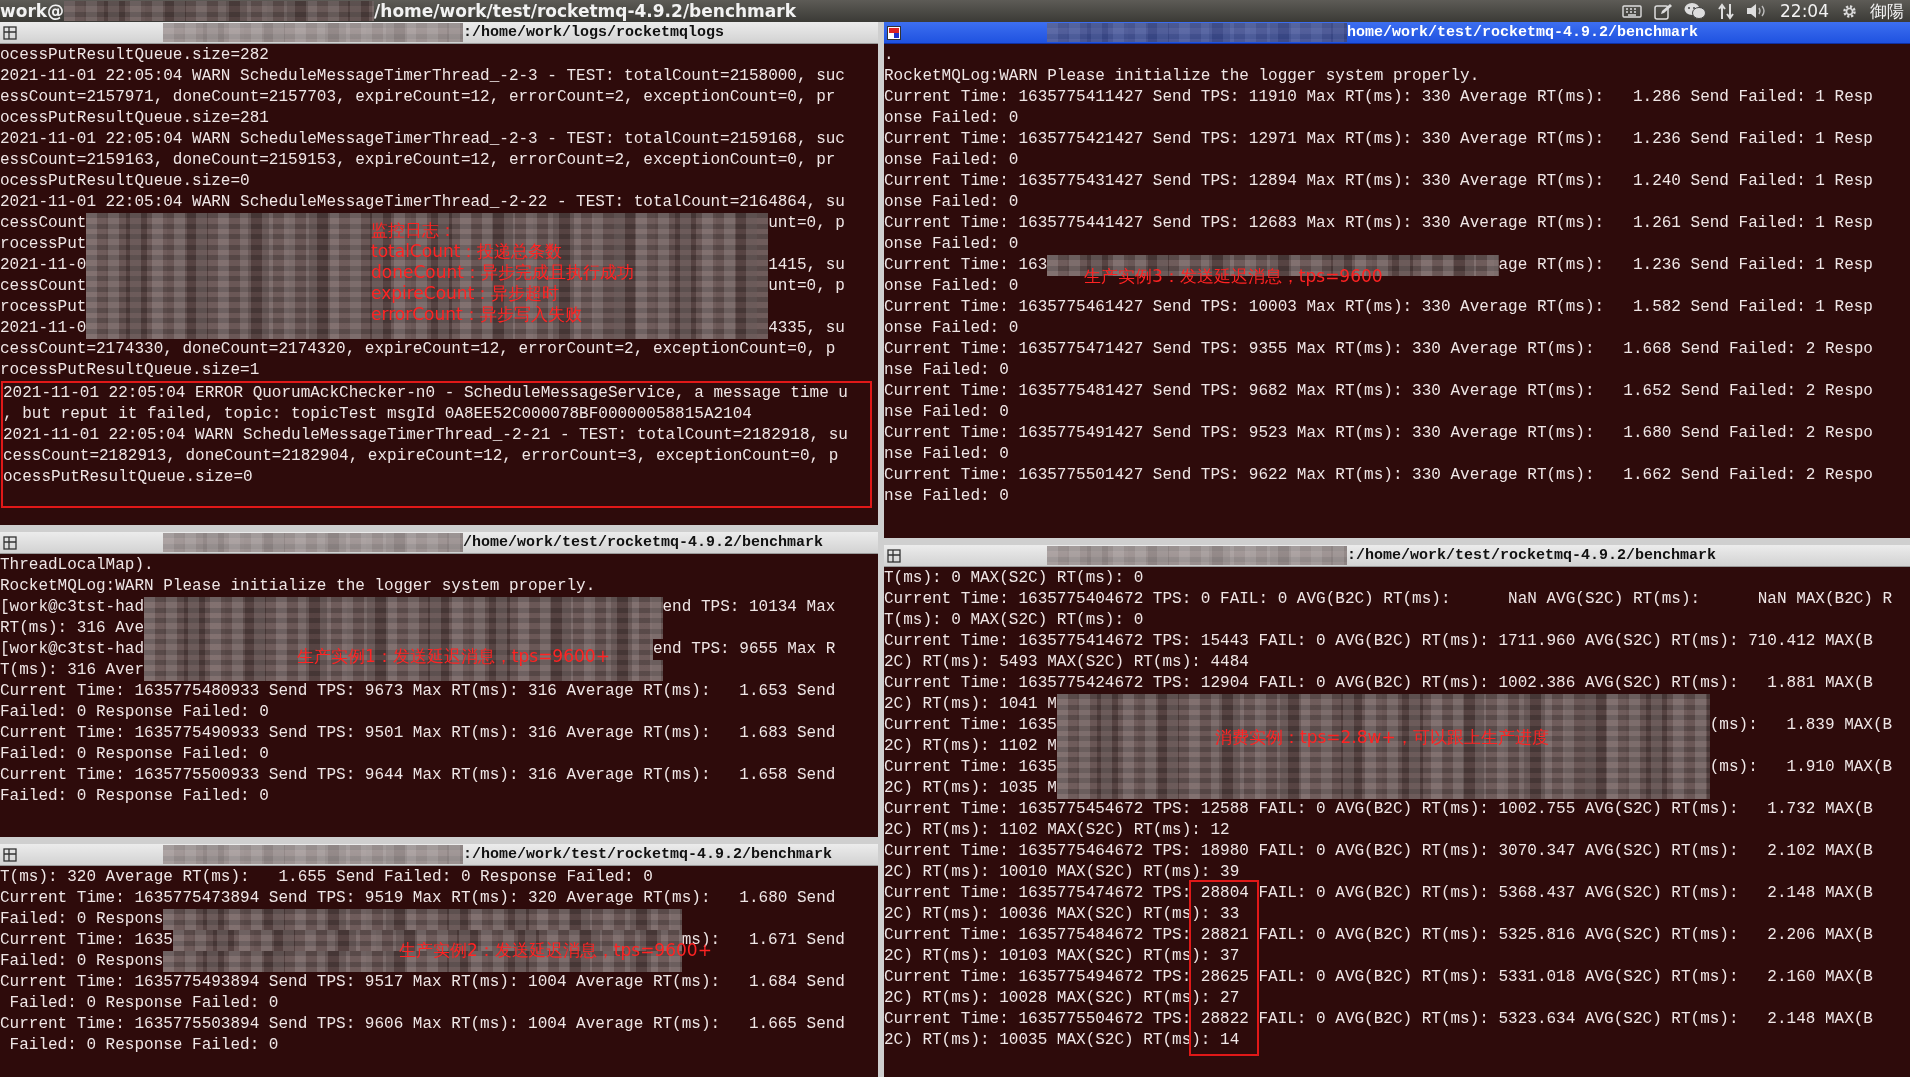 This screenshot has width=1910, height=1077. What do you see at coordinates (326, 877) in the screenshot?
I see `terminal-line: T(ms): 320 Average RT(ms): 1.655 Send Failed: 0 Response Failed: 0` at bounding box center [326, 877].